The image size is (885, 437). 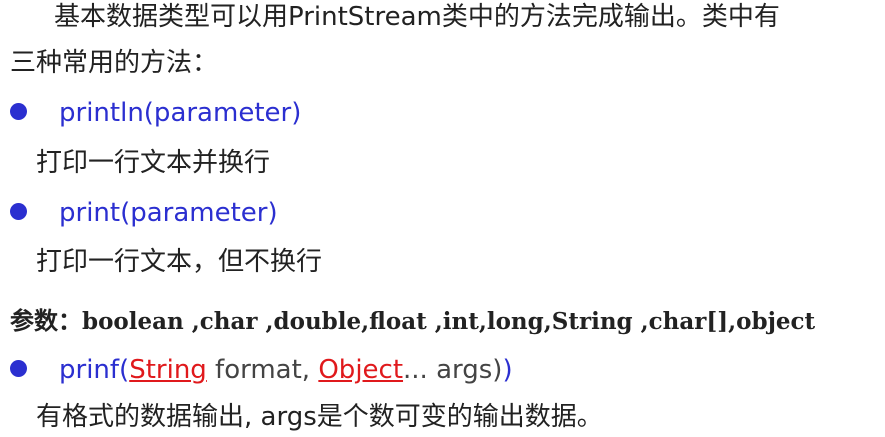 I want to click on method-printf: prinf(String format, Object... args)), so click(x=261, y=370).